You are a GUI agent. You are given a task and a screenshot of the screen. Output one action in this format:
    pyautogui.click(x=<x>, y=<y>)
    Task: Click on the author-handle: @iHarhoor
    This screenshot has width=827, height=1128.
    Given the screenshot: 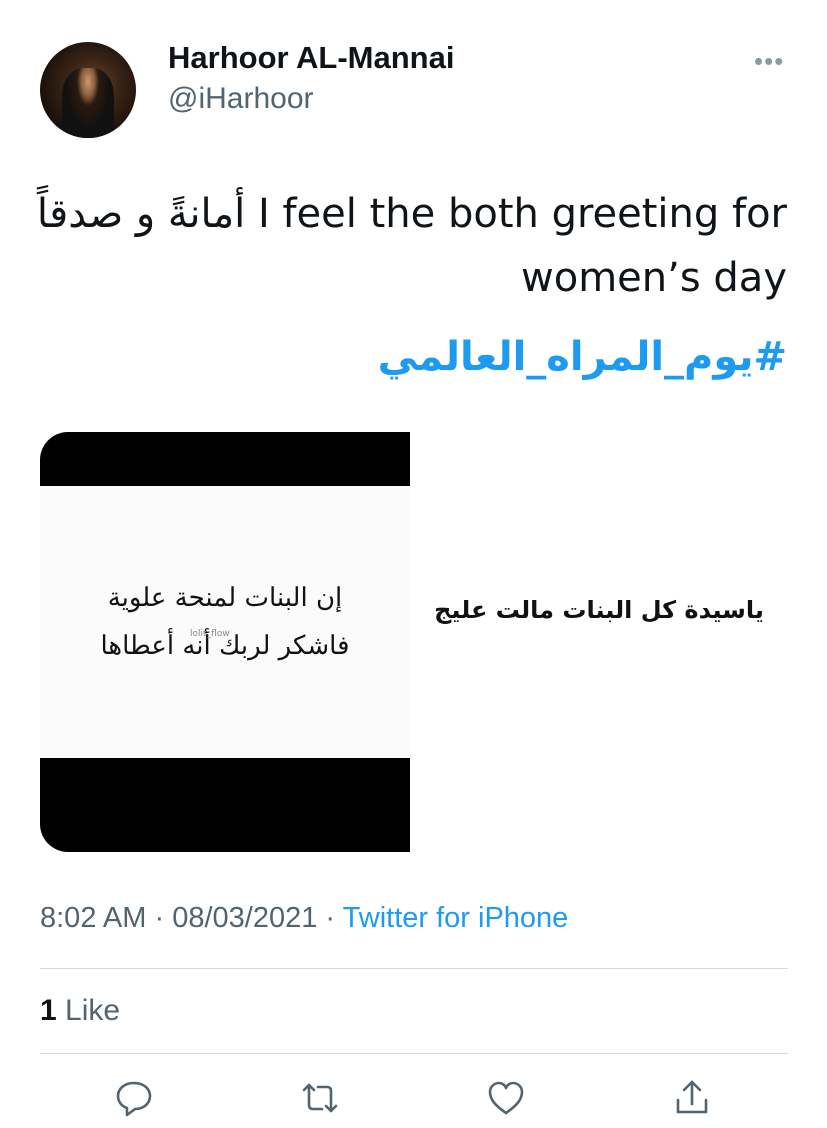 What is the action you would take?
    pyautogui.click(x=241, y=99)
    